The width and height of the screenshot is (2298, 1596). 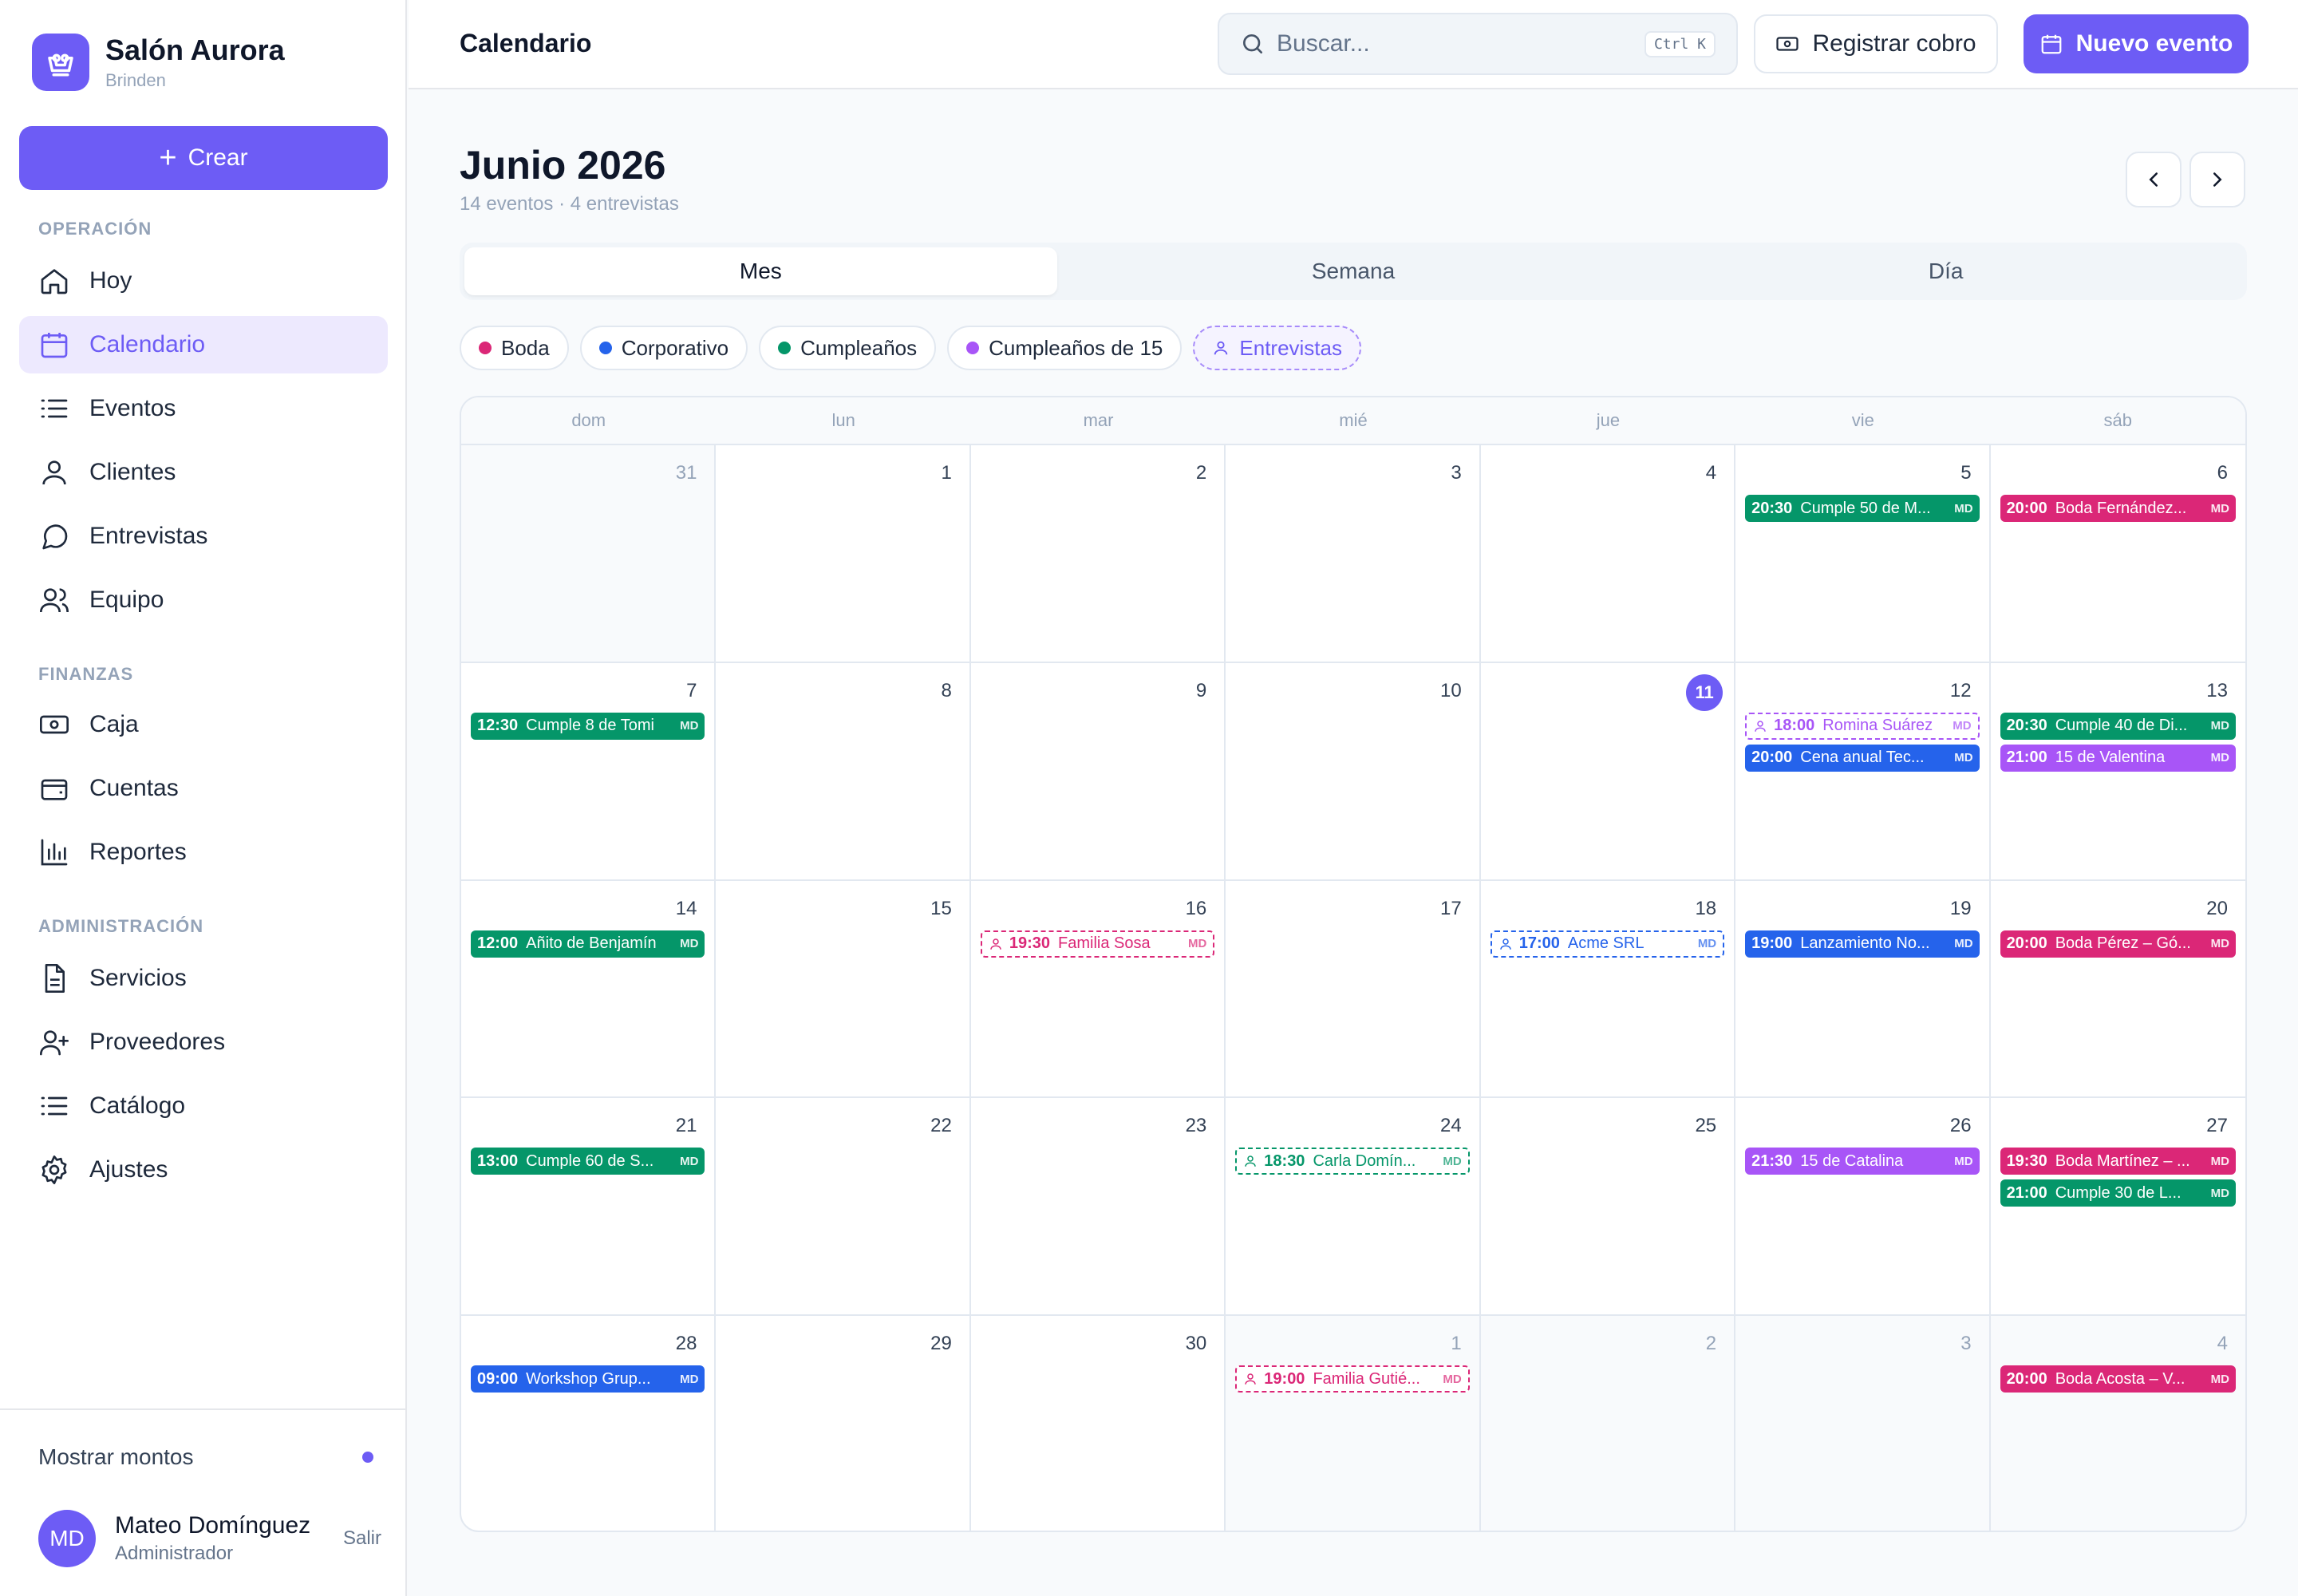 What do you see at coordinates (1098, 989) in the screenshot?
I see `day-cell: 16 19:30 Familia Sosa MD` at bounding box center [1098, 989].